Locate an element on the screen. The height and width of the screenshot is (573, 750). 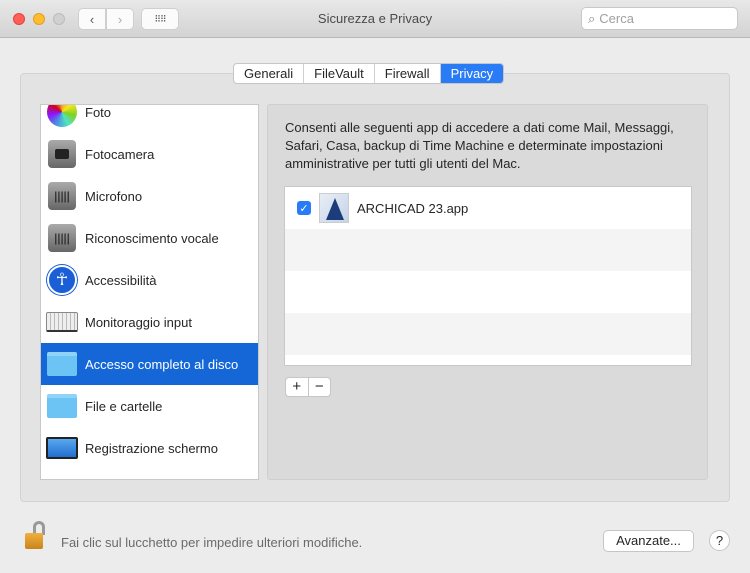
lock-icon is located at coordinates (36, 536).